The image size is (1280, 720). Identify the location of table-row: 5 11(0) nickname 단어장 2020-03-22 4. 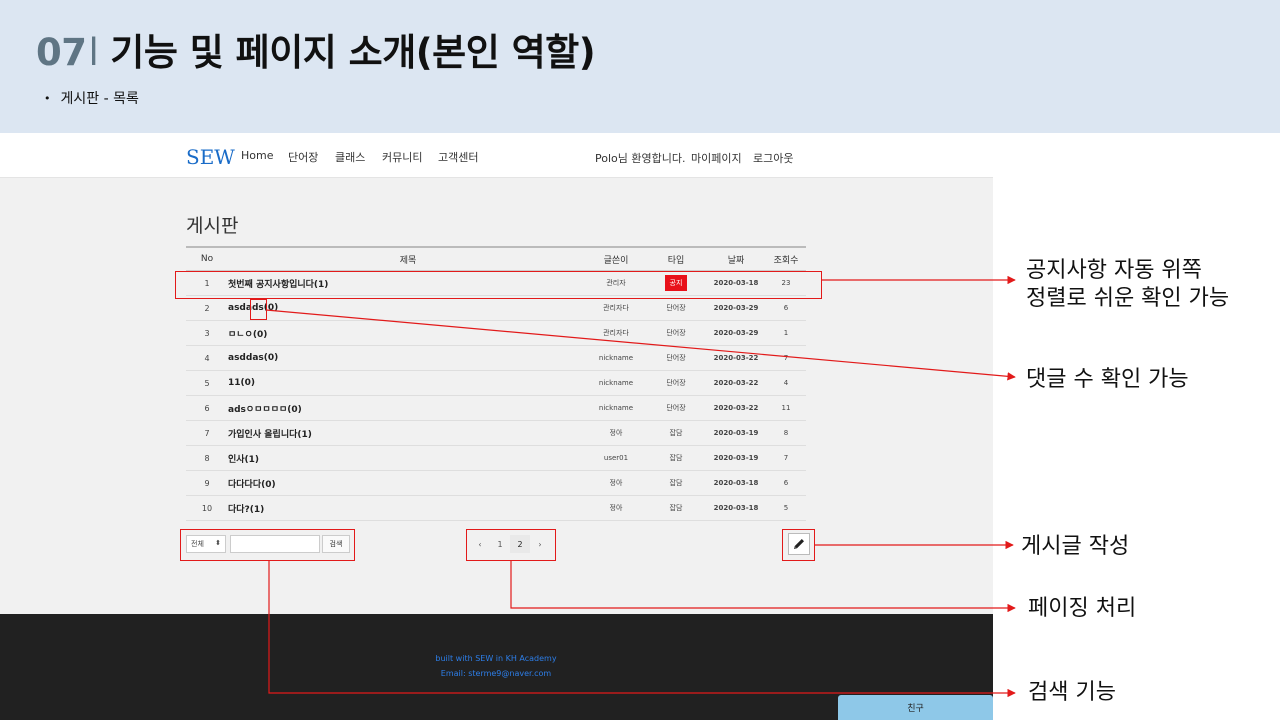
(496, 383).